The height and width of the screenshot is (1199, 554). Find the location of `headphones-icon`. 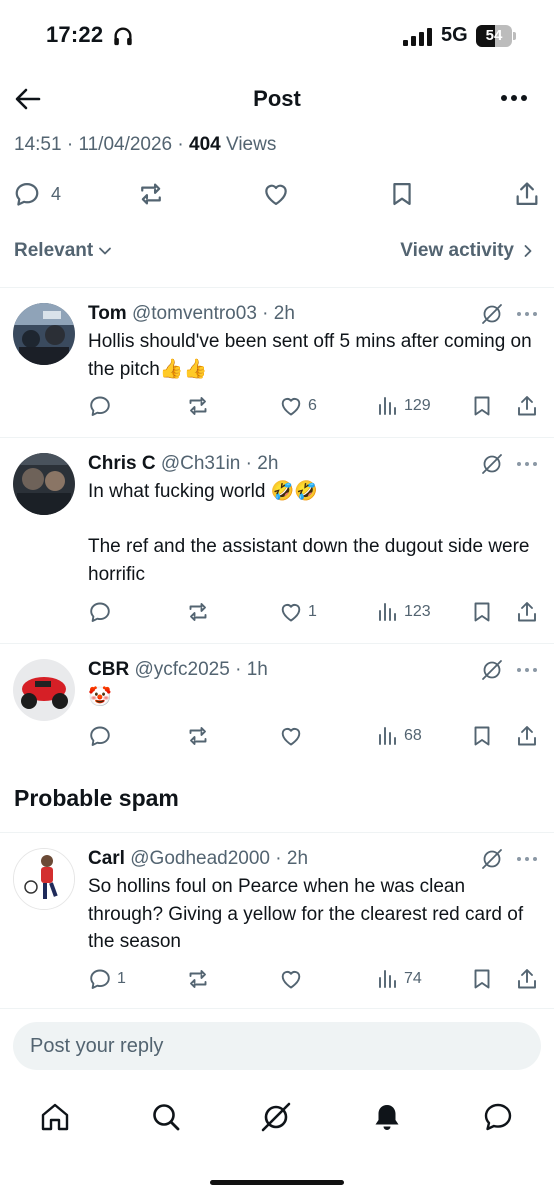

headphones-icon is located at coordinates (123, 36).